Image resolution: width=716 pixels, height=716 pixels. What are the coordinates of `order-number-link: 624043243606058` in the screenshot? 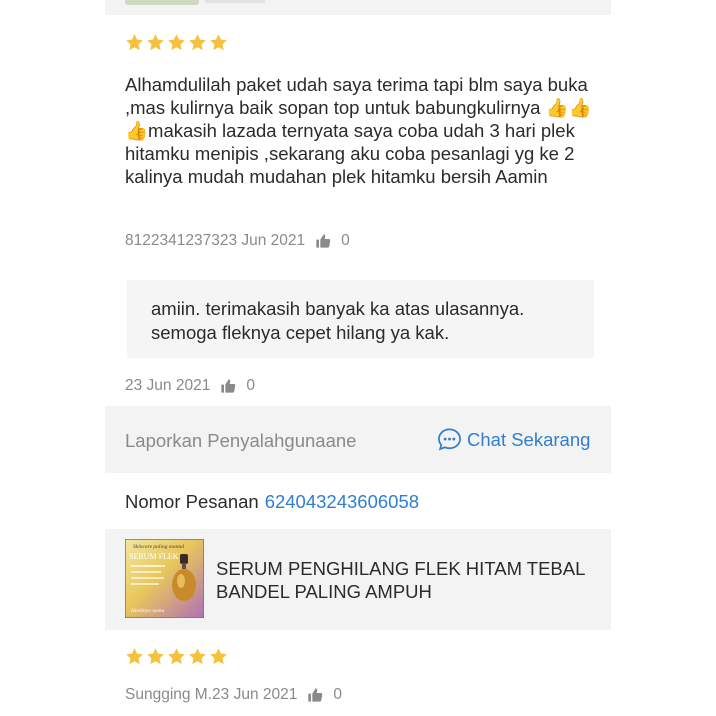 It's located at (342, 501).